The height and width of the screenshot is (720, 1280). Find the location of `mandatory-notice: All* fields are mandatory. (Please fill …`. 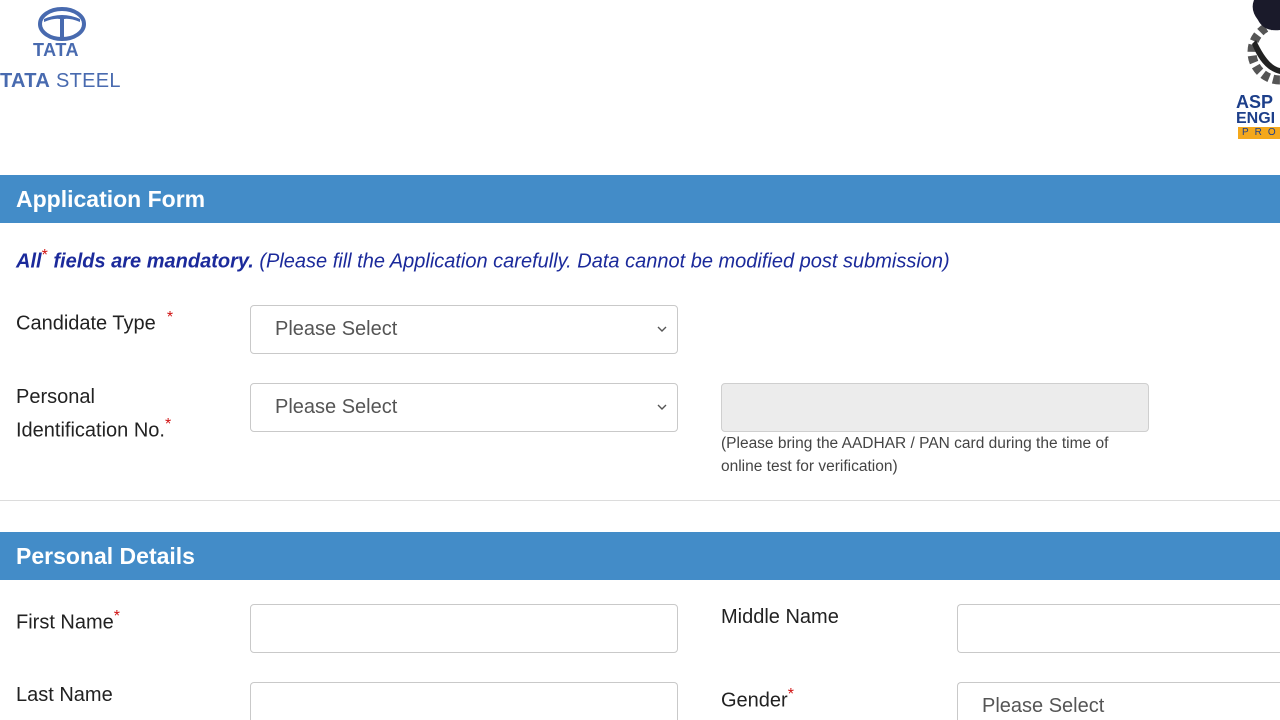

mandatory-notice: All* fields are mandatory. (Please fill … is located at coordinates (483, 260).